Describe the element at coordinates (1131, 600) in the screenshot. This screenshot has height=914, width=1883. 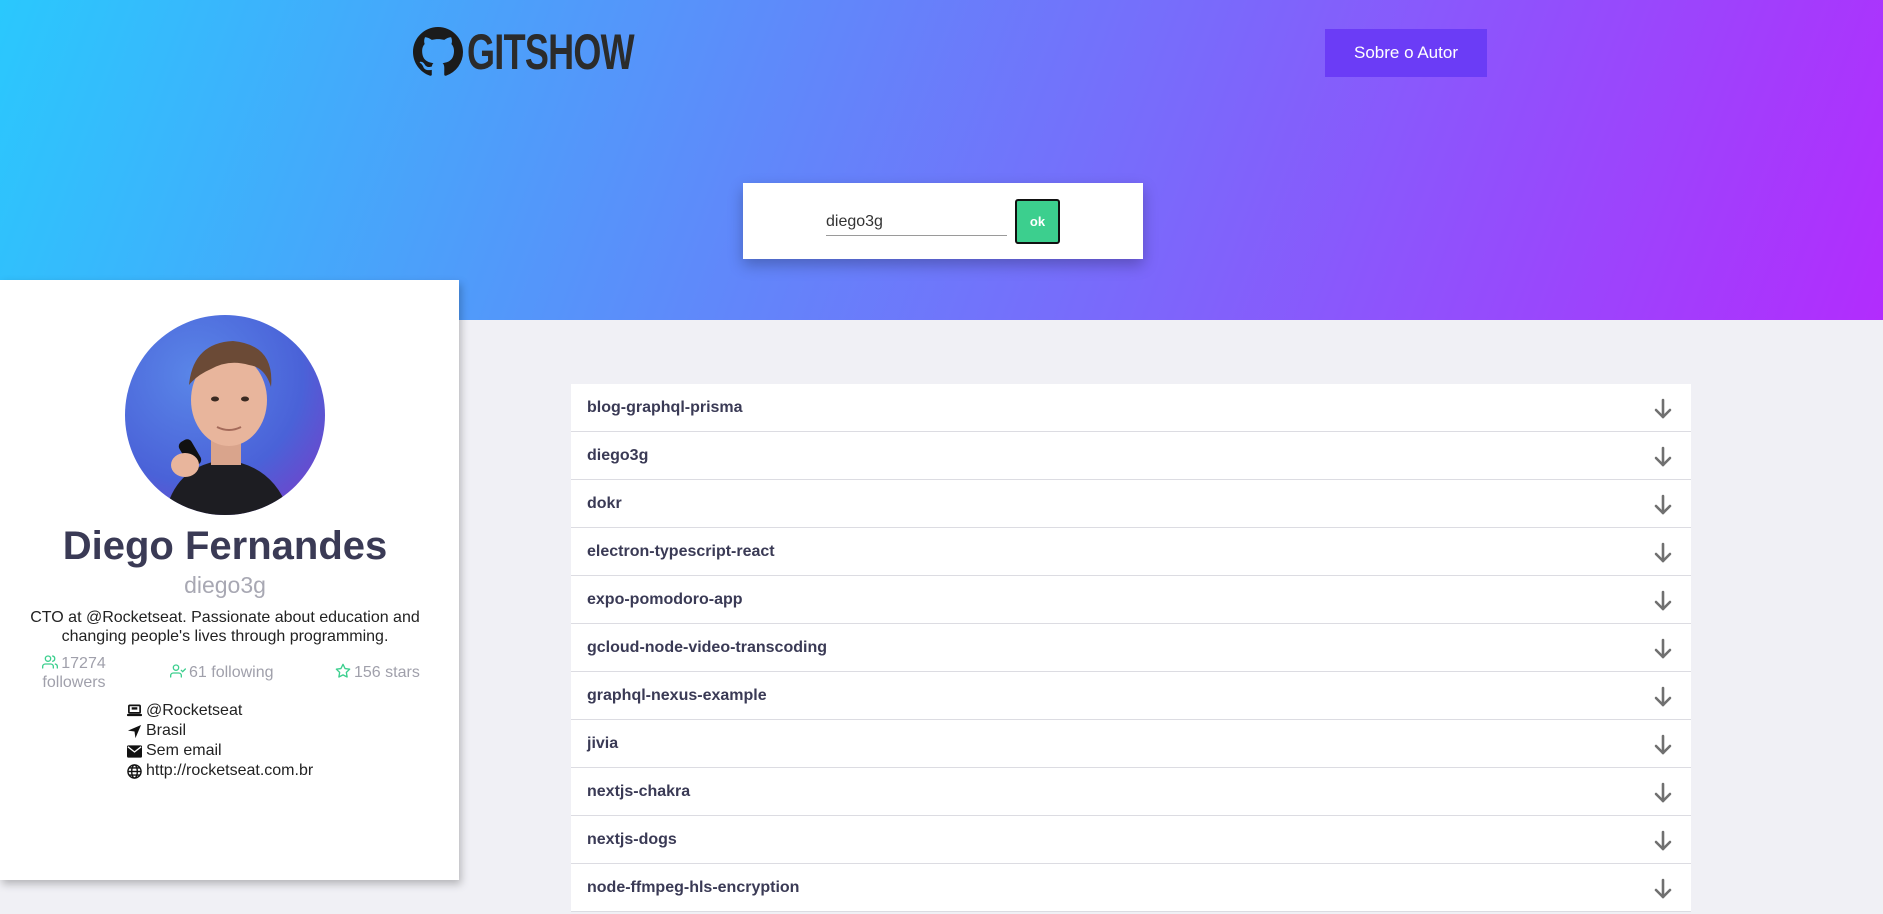
I see `repo-item: expo-pomodoro-app` at that location.